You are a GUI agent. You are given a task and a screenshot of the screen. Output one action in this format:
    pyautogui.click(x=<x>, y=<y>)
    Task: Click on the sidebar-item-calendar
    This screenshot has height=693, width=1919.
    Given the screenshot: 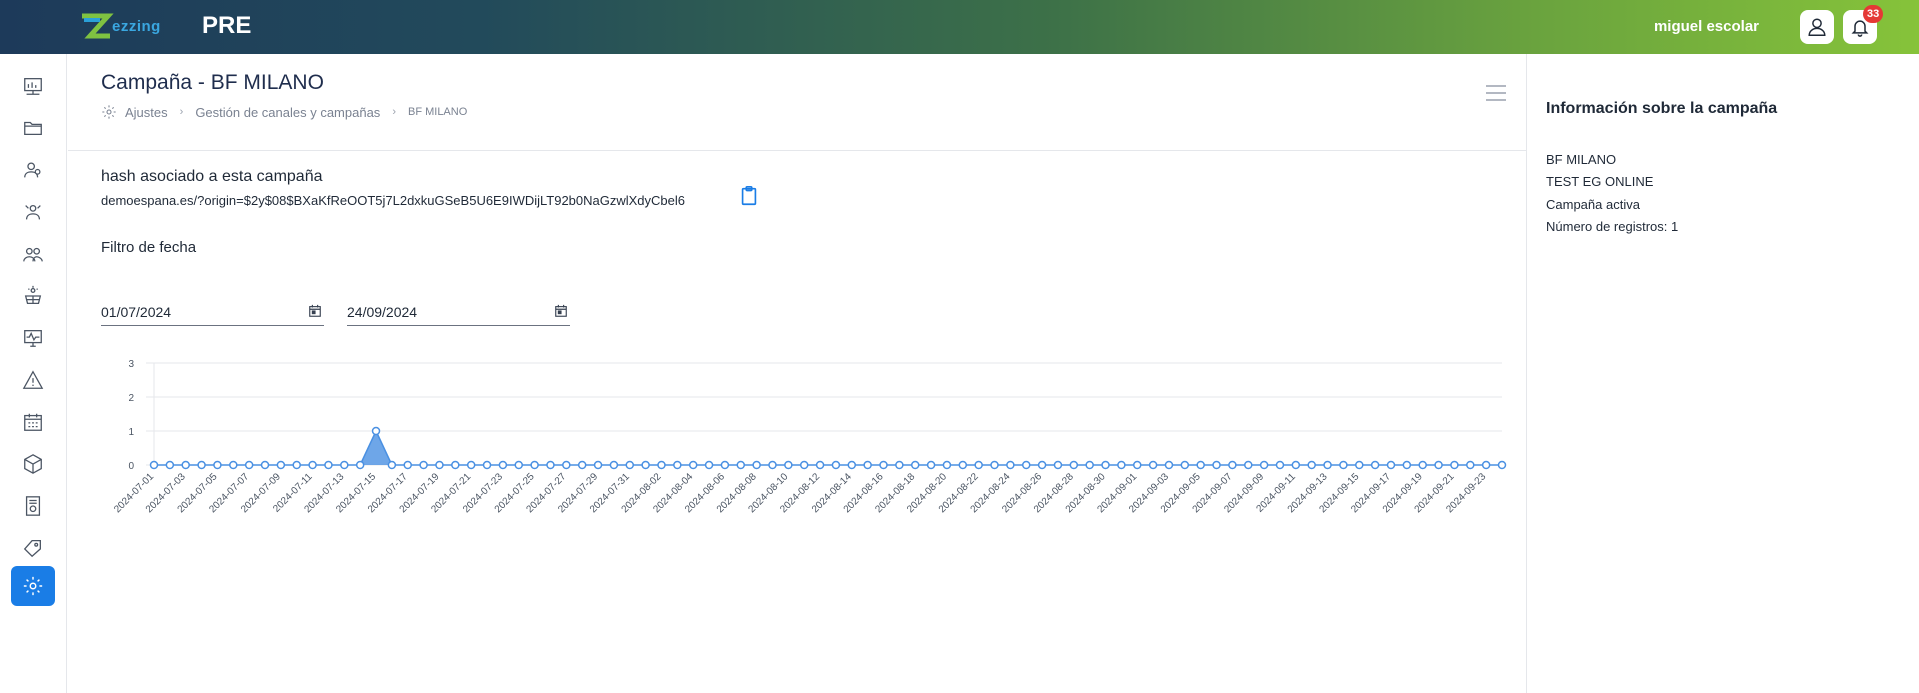 What is the action you would take?
    pyautogui.click(x=33, y=422)
    